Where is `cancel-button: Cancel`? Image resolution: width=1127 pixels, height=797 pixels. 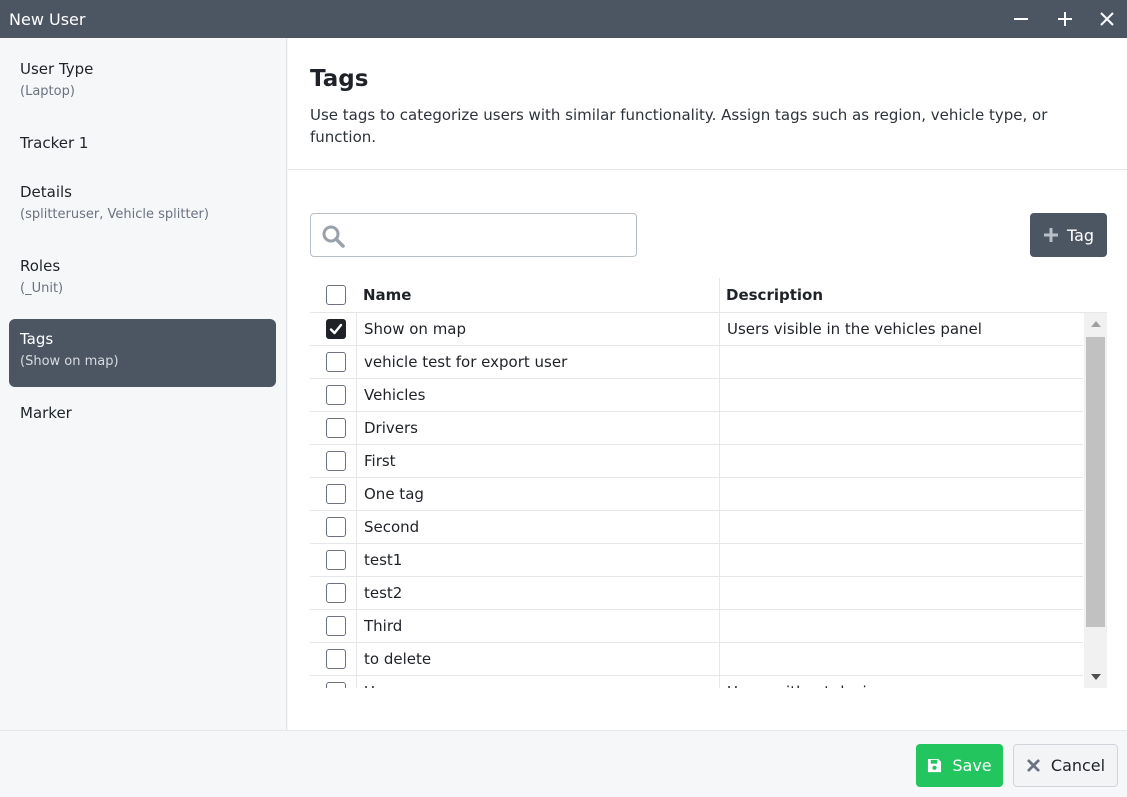 cancel-button: Cancel is located at coordinates (1065, 765).